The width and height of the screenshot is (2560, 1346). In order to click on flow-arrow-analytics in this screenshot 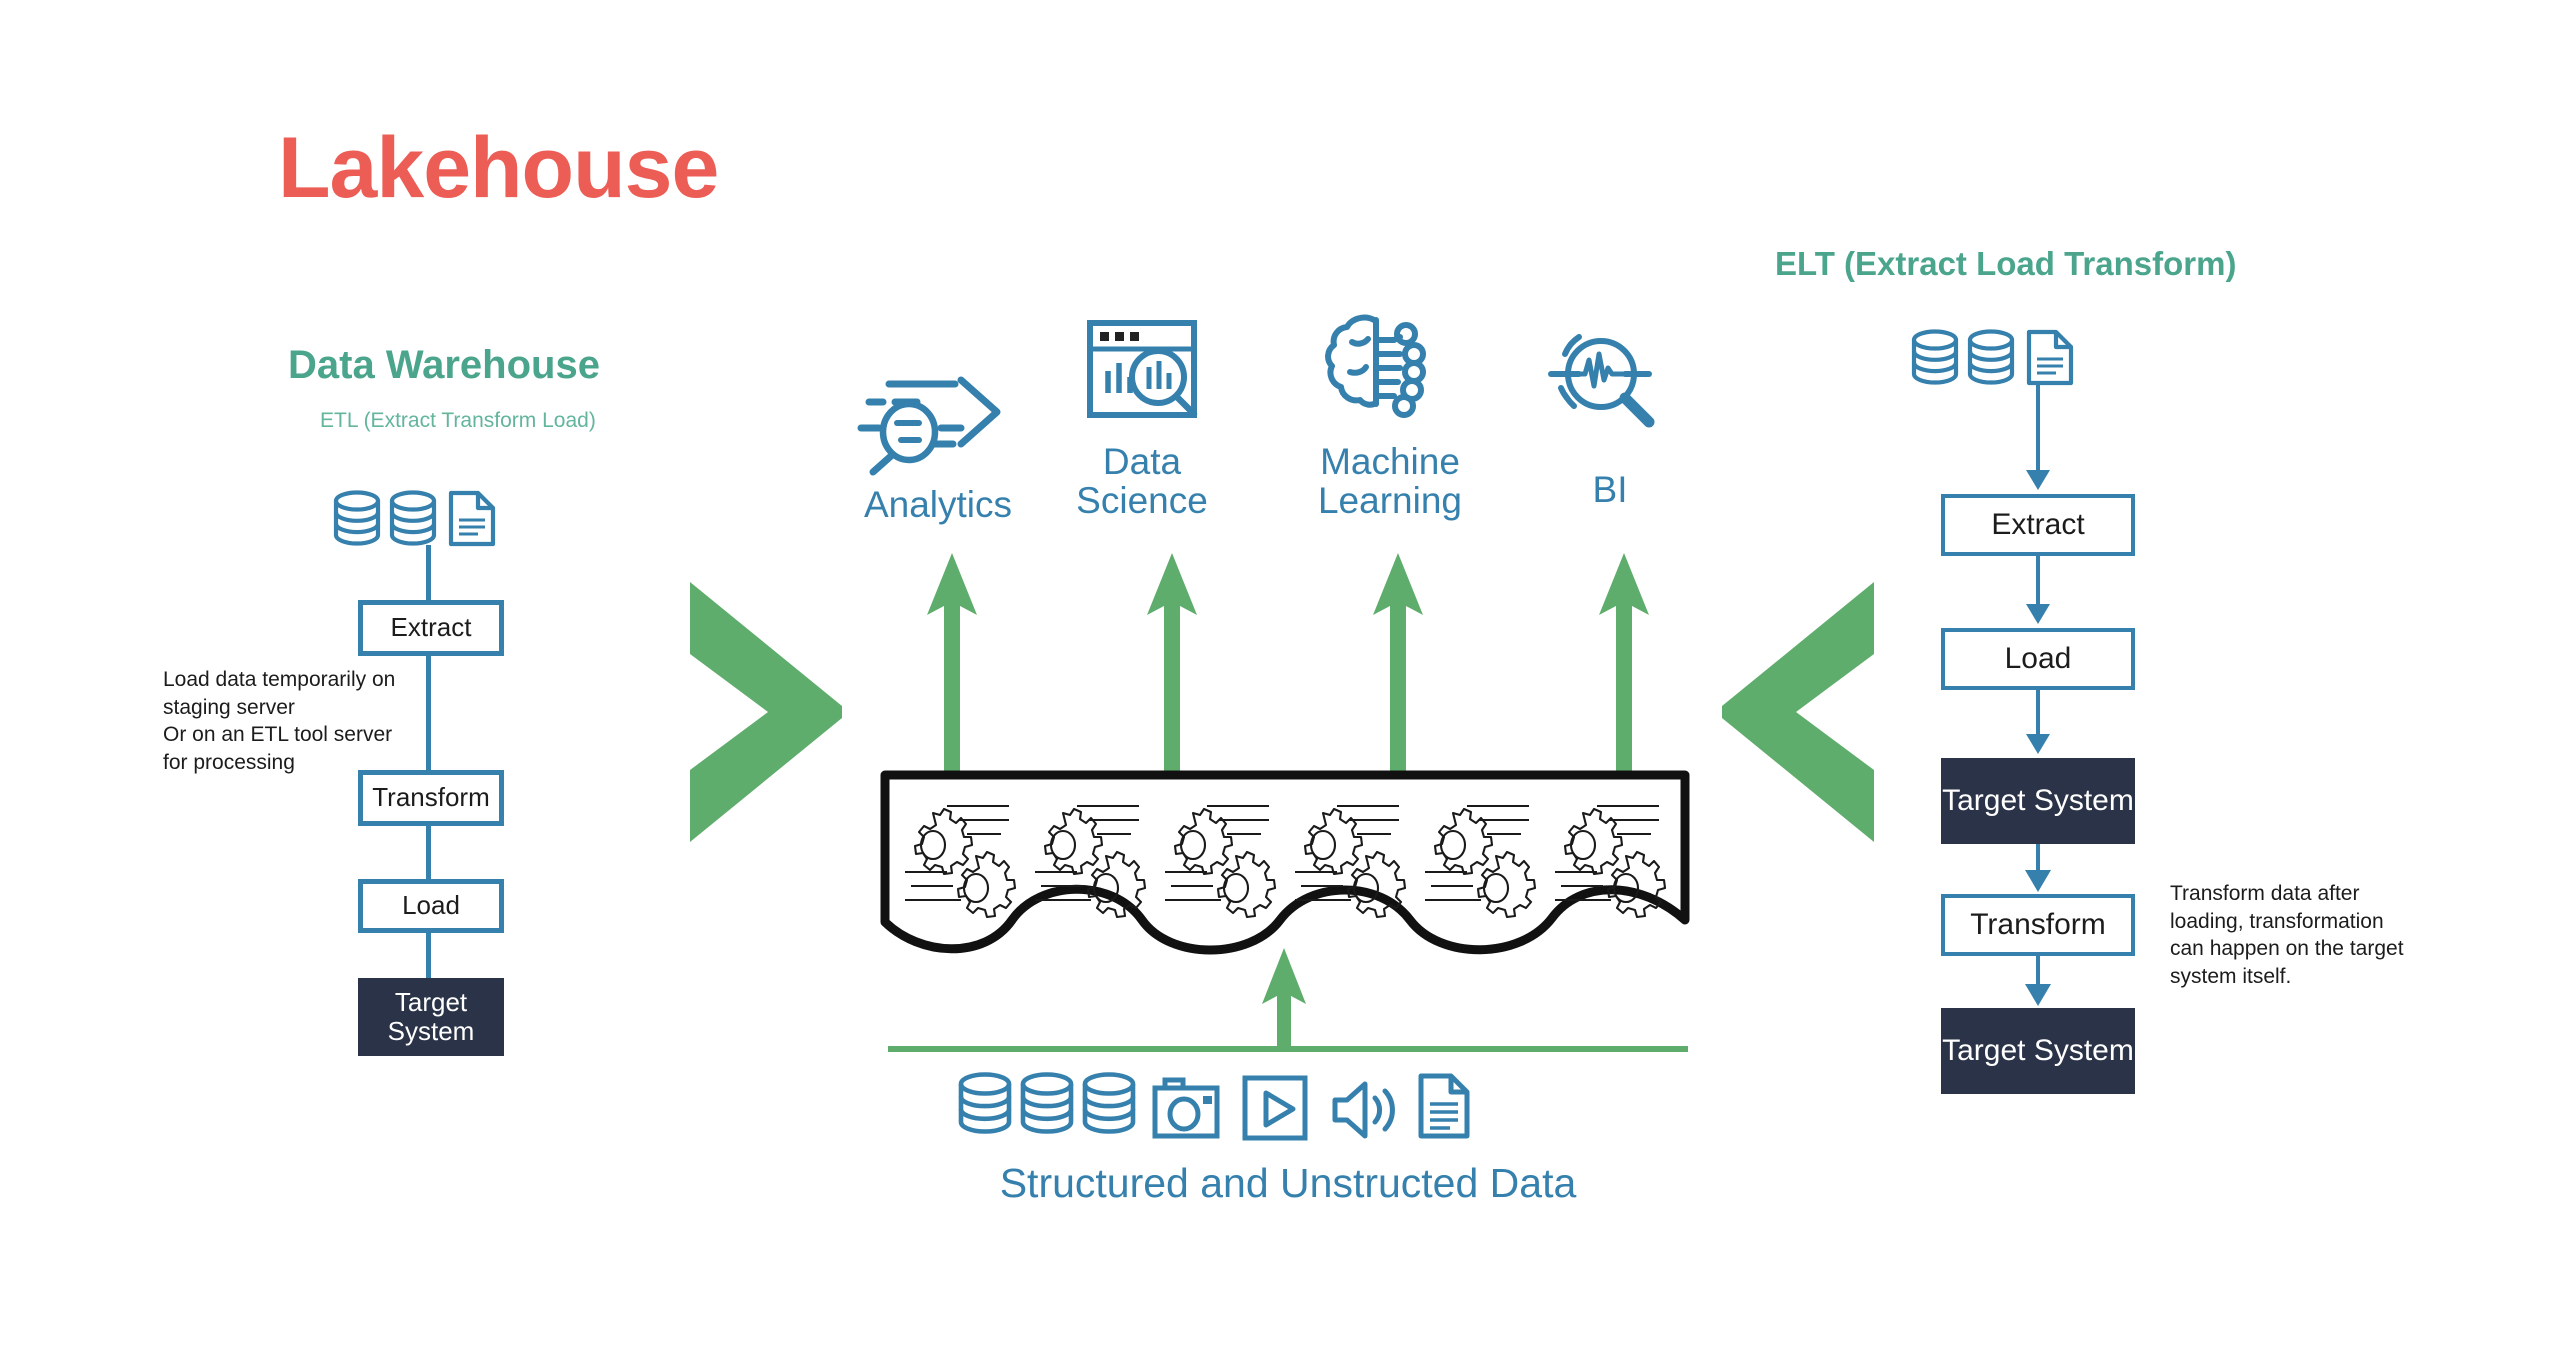, I will do `click(952, 666)`.